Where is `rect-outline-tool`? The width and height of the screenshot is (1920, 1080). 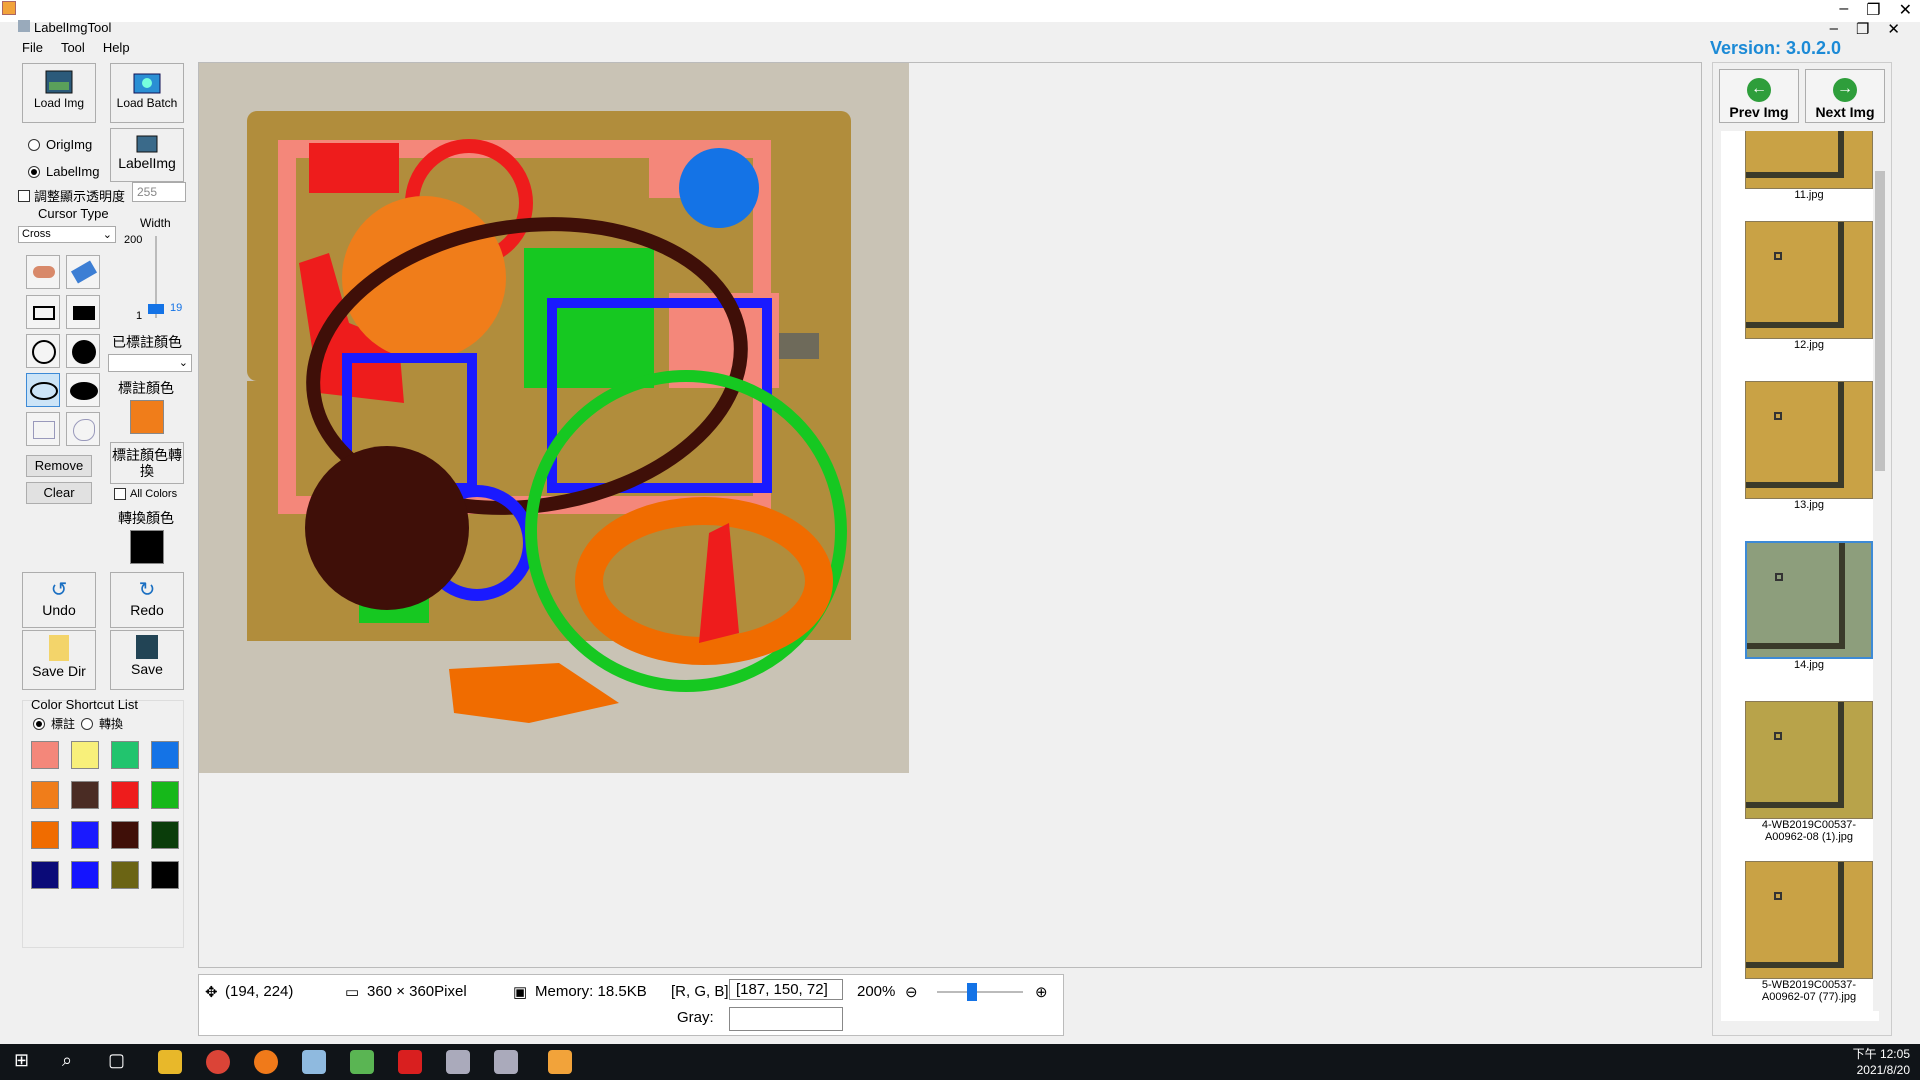 rect-outline-tool is located at coordinates (43, 312).